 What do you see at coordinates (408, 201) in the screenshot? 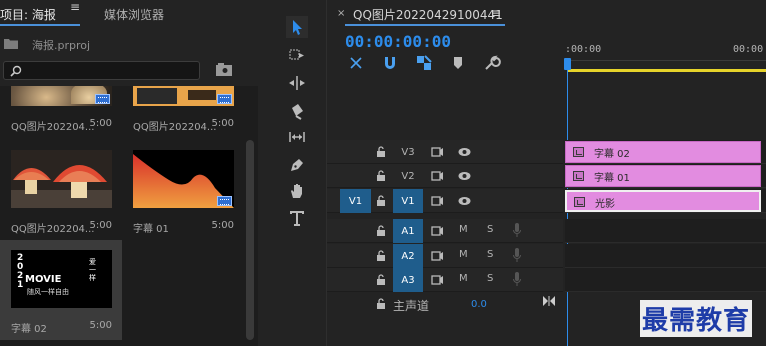
I see `track-target: V1` at bounding box center [408, 201].